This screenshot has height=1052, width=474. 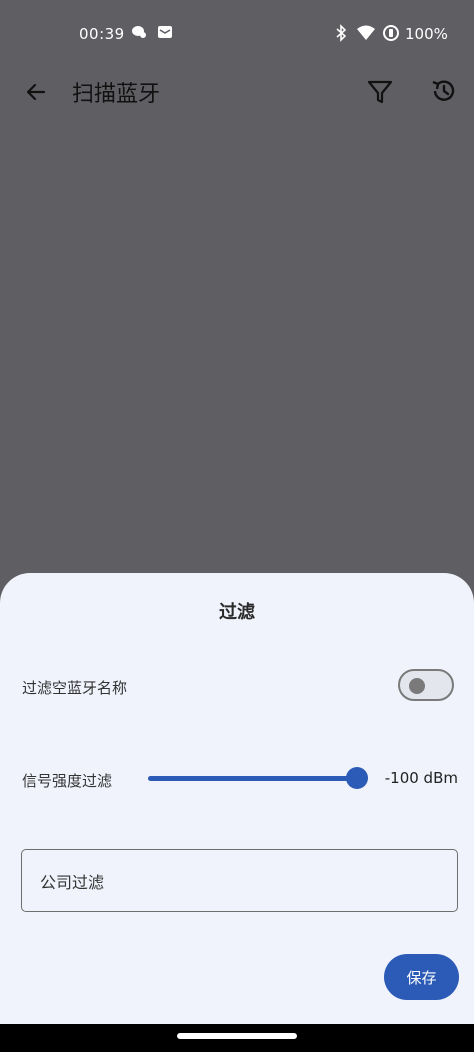 I want to click on filter-button, so click(x=380, y=92).